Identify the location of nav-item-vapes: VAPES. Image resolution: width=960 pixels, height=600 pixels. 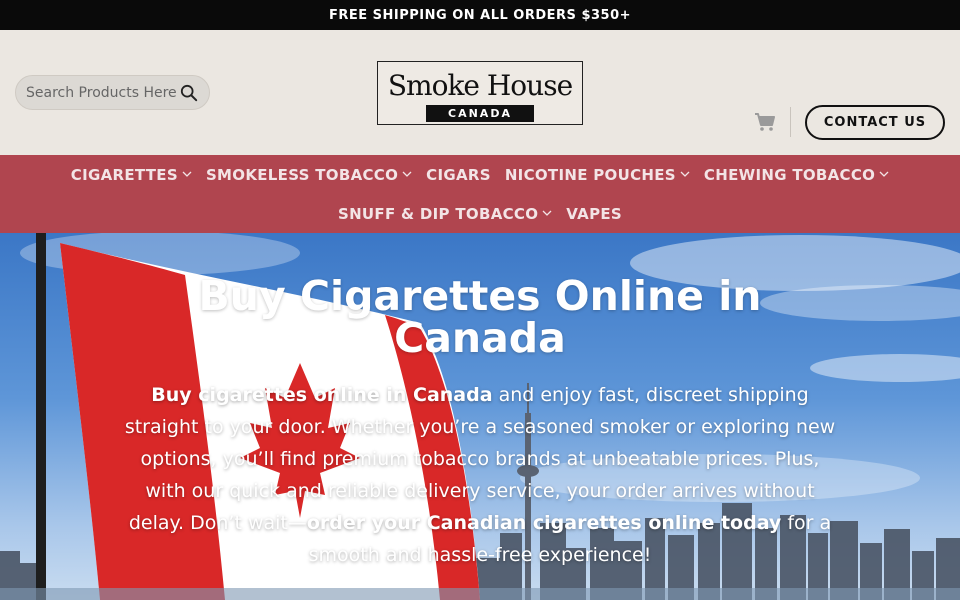
(594, 214).